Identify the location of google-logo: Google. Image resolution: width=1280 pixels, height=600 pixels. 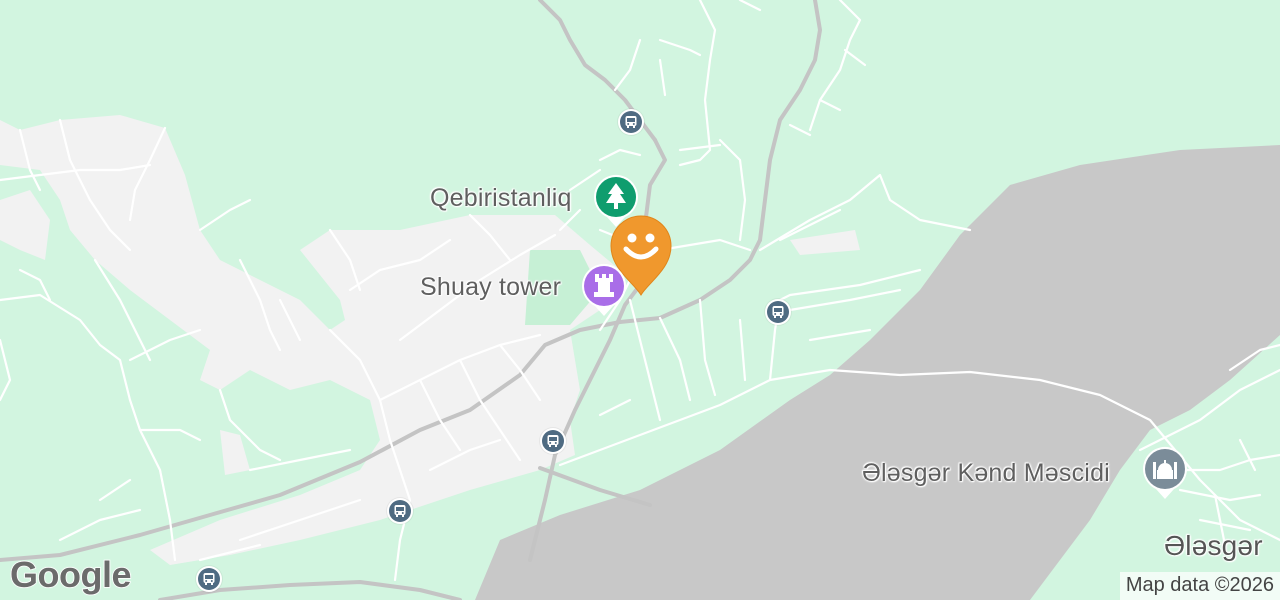
(70, 574).